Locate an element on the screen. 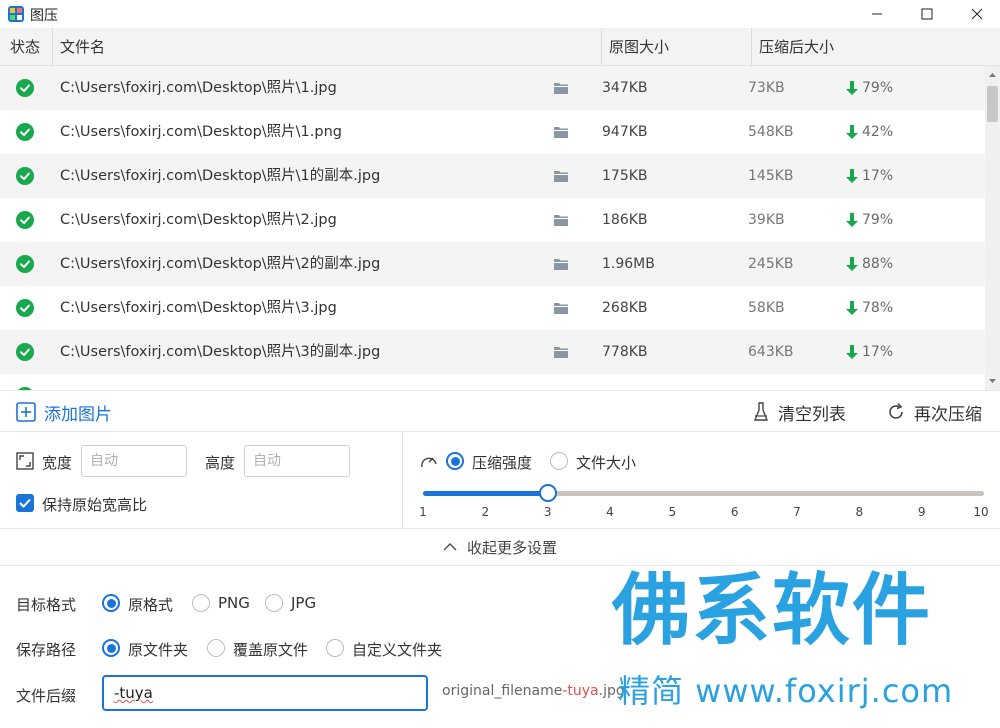 This screenshot has height=728, width=1000. reduction-value: 79% is located at coordinates (878, 220).